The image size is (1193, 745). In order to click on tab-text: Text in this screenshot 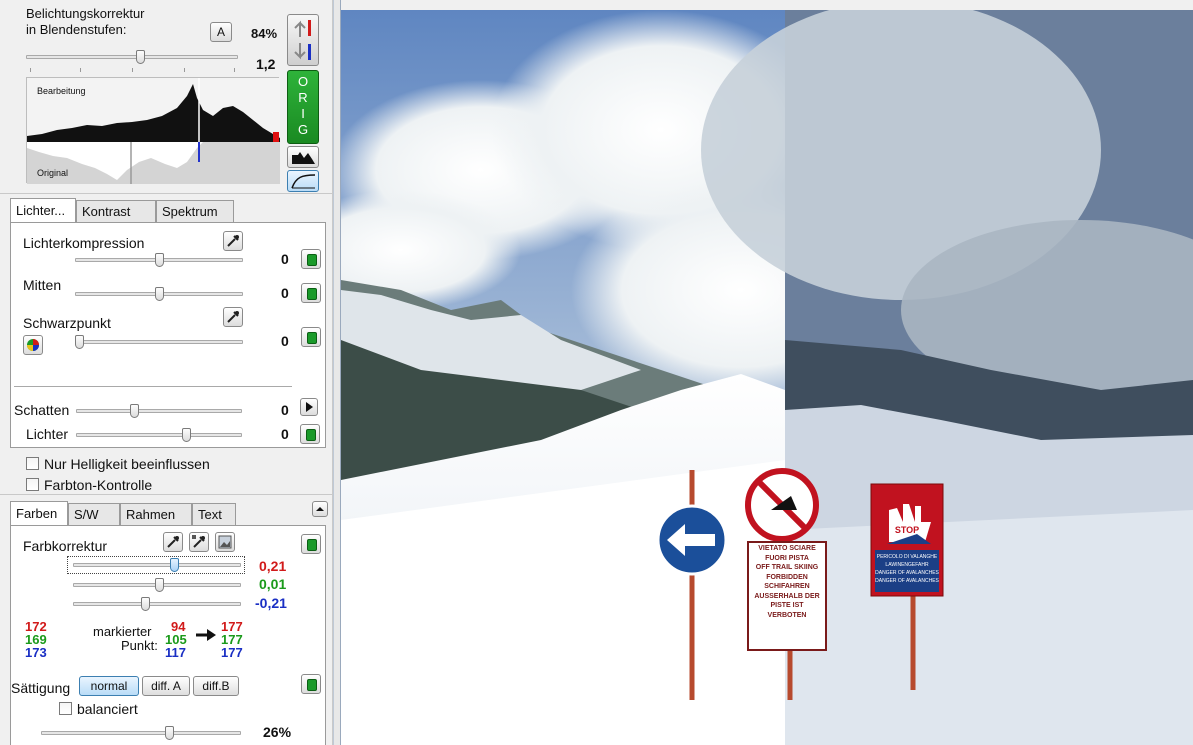, I will do `click(214, 514)`.